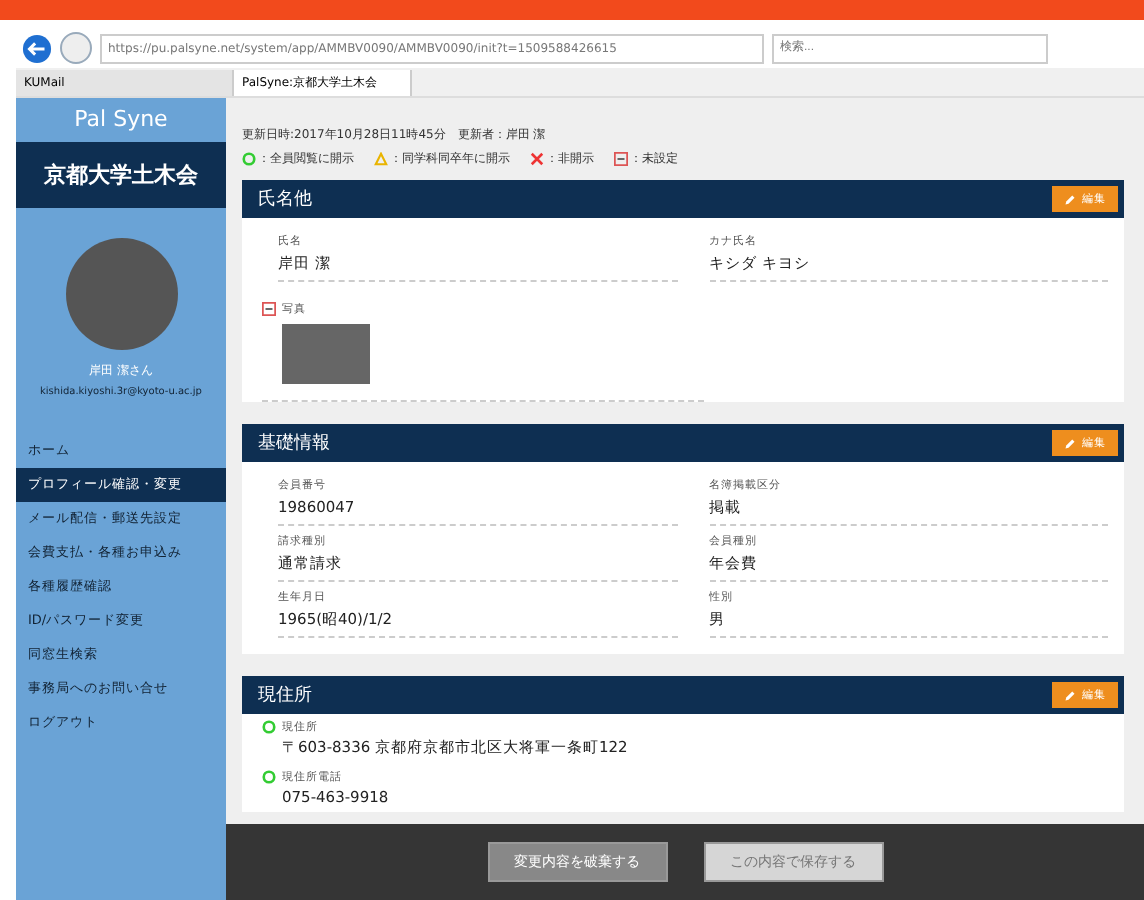 The image size is (1144, 900). I want to click on section-title: 基礎情報, so click(294, 443).